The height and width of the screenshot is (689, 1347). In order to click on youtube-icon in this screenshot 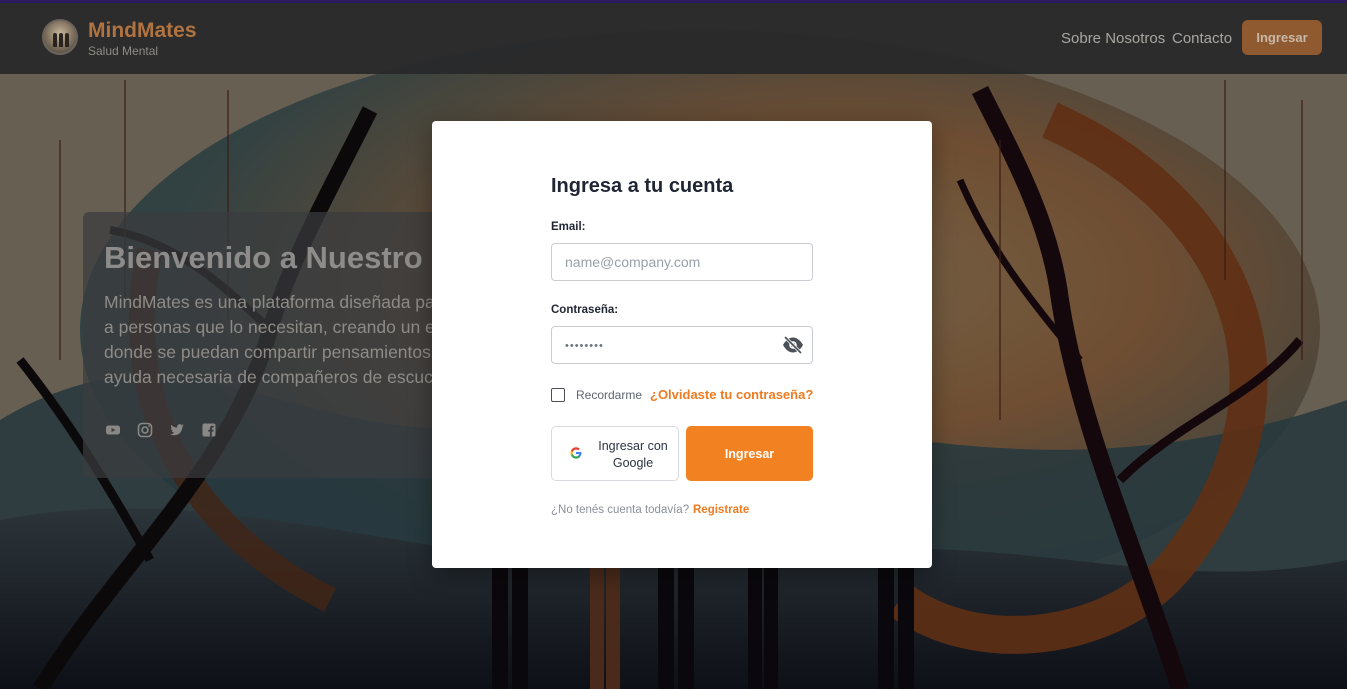, I will do `click(113, 430)`.